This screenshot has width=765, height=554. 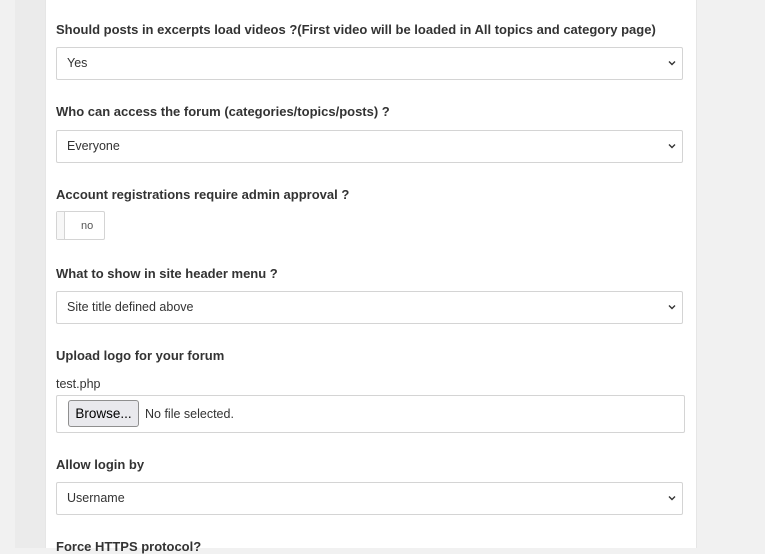 I want to click on login-by-value: Username, so click(x=96, y=498).